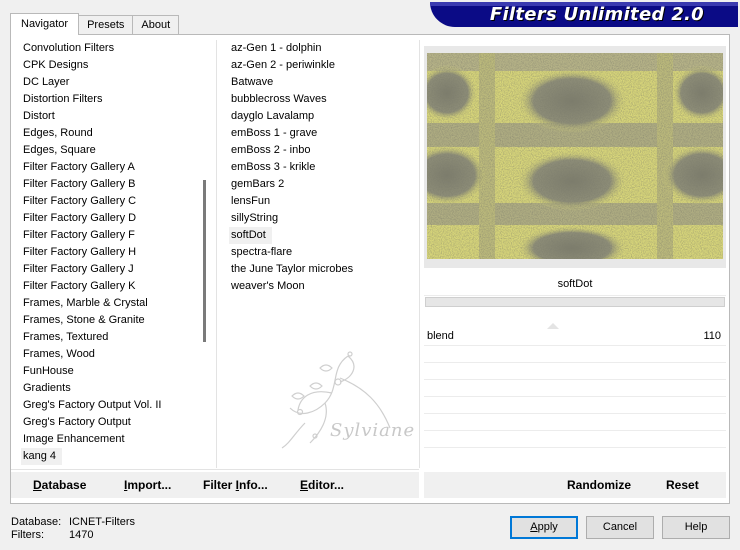 This screenshot has height=550, width=740. I want to click on filter-item: emBoss 2 - inbo, so click(321, 150).